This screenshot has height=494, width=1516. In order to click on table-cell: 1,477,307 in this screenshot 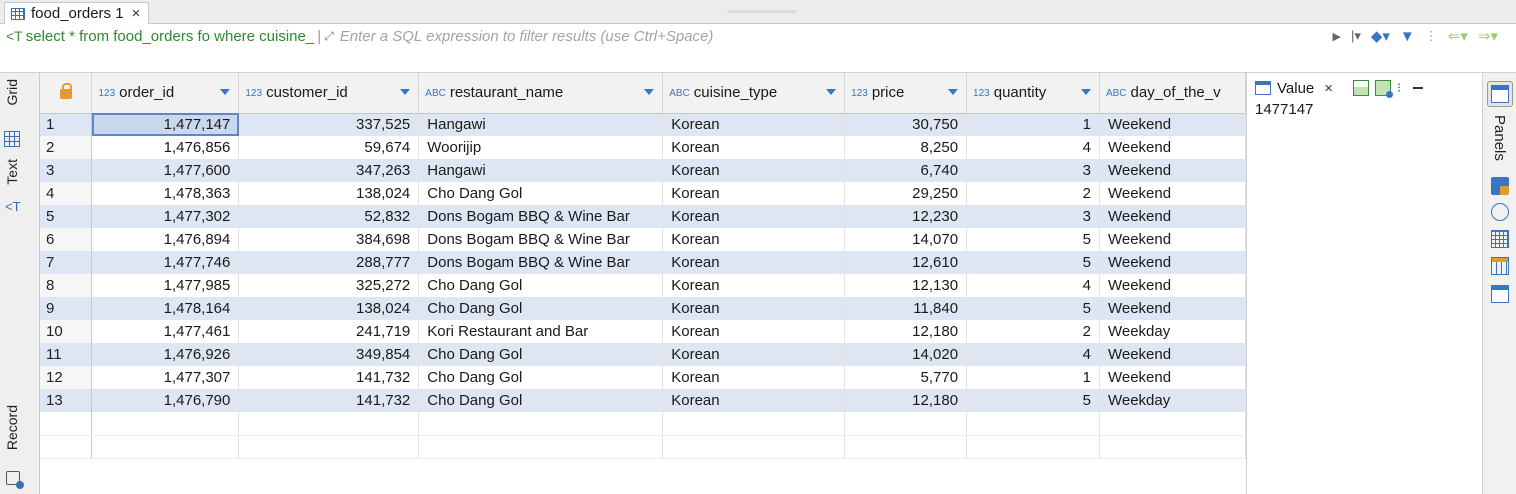, I will do `click(165, 377)`.